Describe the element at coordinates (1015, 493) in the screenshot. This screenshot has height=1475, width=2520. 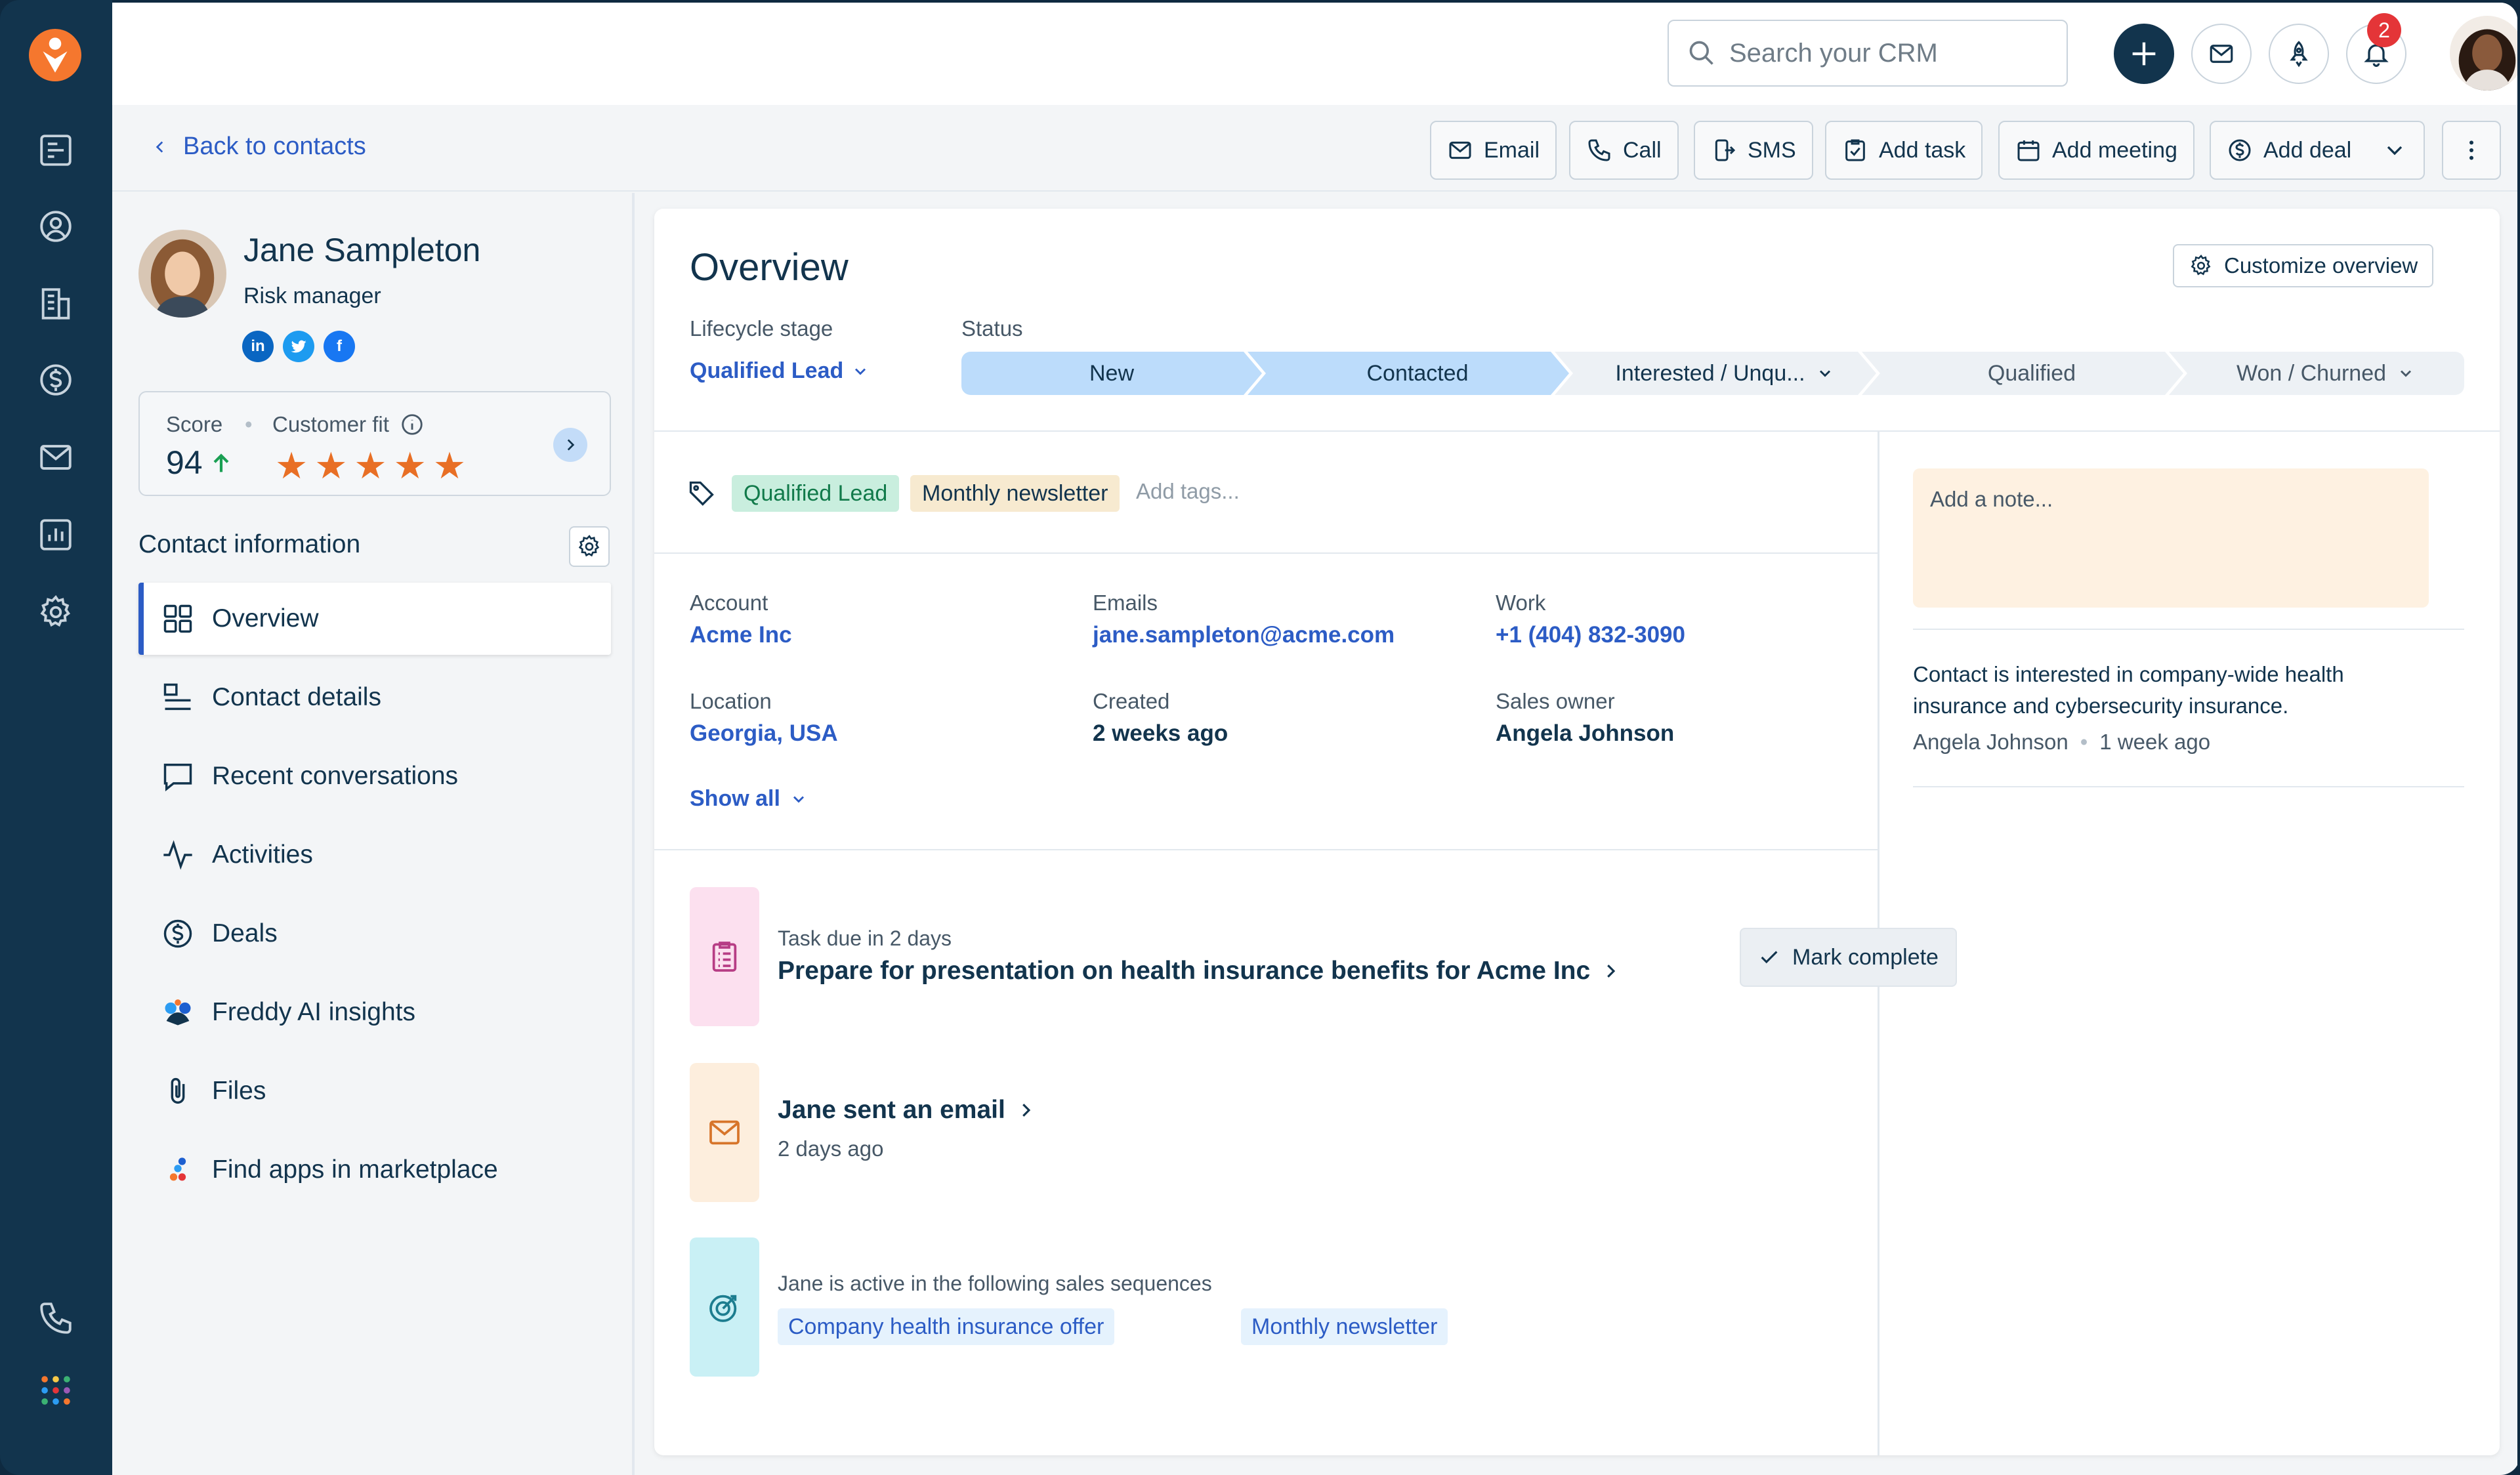
I see `tag-monthly-newsletter: Monthly newsletter` at that location.